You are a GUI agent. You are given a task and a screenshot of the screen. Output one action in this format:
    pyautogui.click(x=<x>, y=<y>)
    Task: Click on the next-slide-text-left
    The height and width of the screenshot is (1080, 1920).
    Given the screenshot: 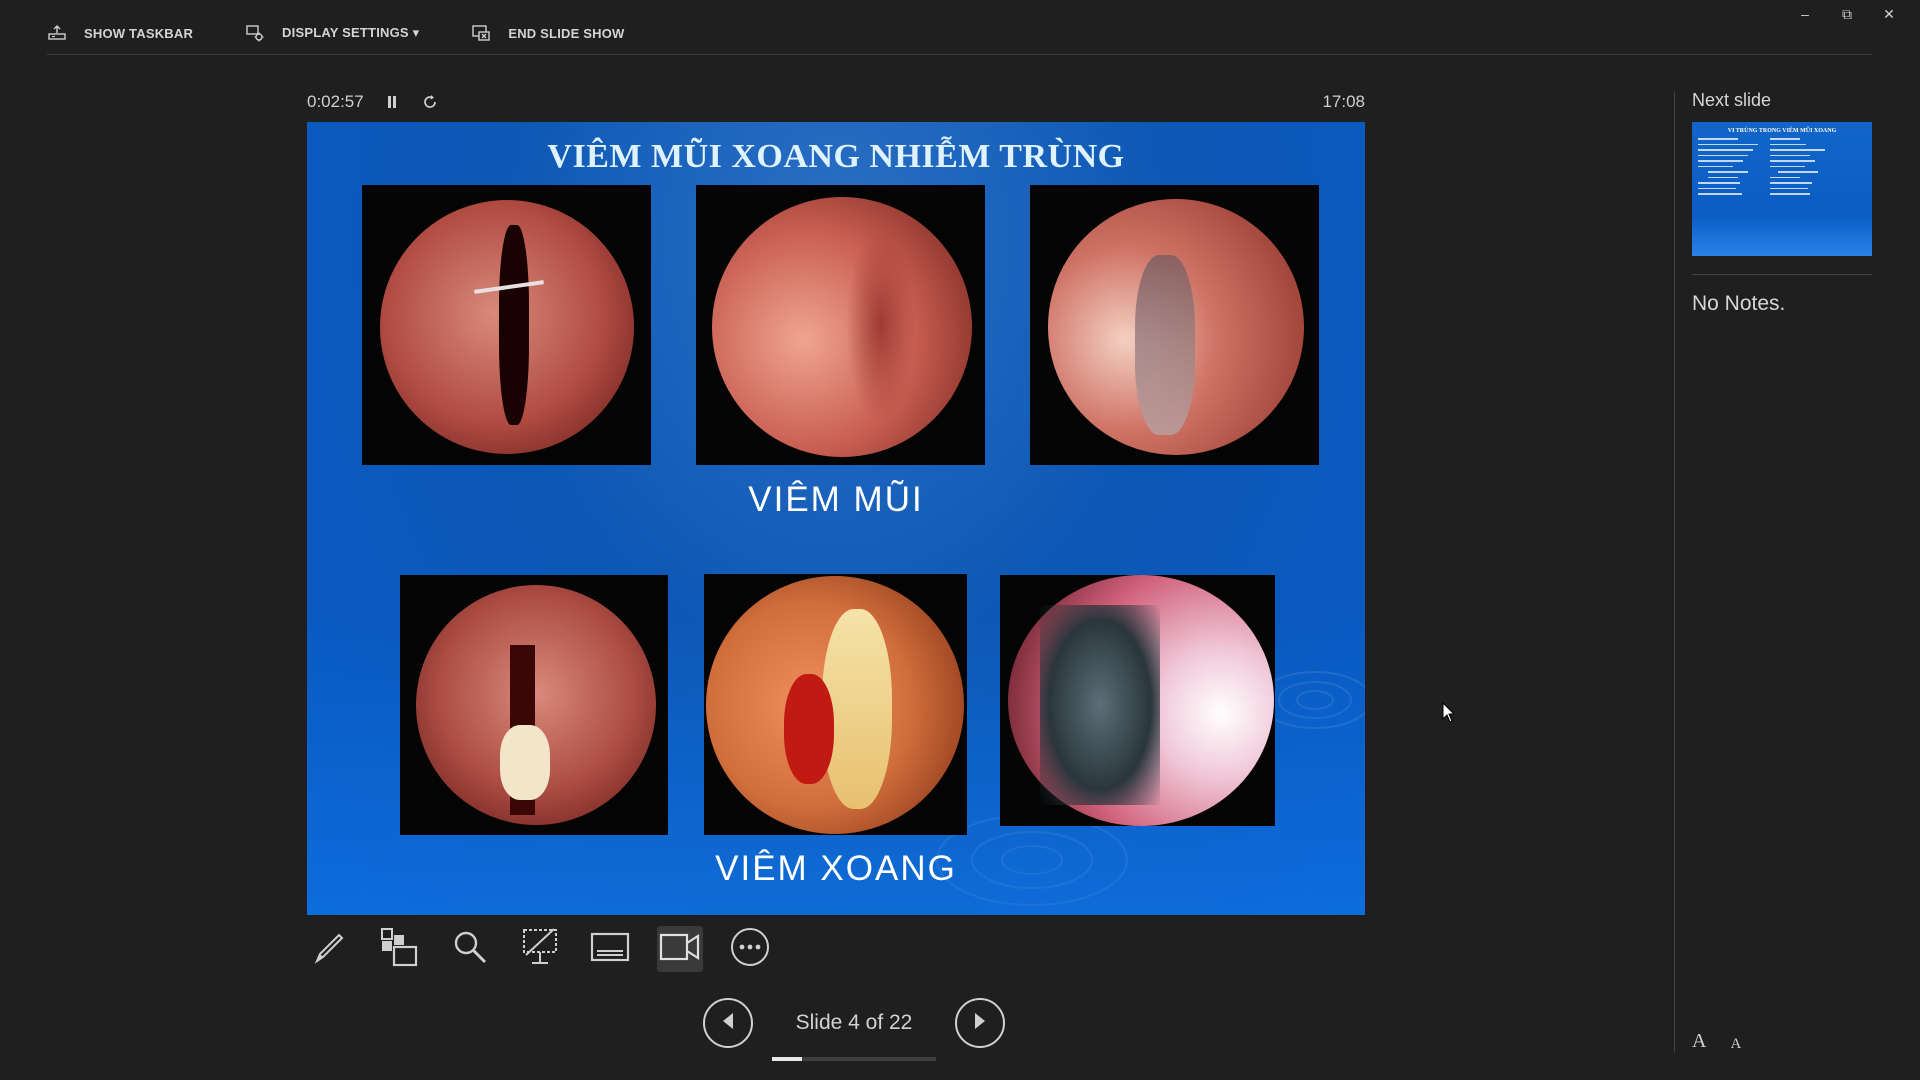 What is the action you would take?
    pyautogui.click(x=1733, y=168)
    